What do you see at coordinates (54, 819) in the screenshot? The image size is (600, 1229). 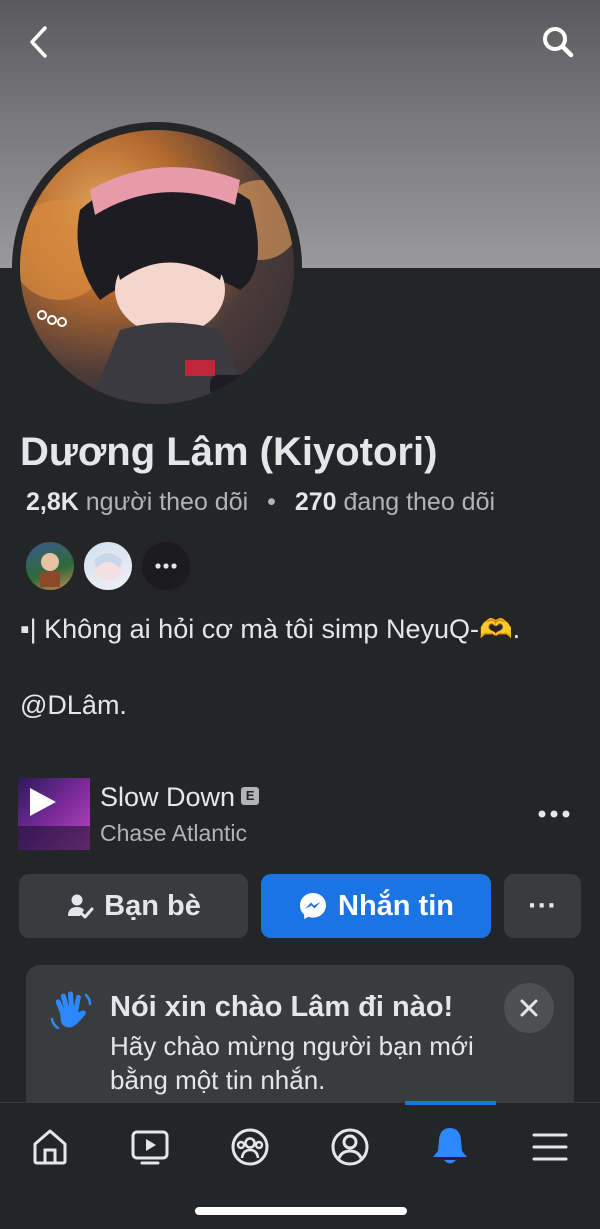 I see `play-icon` at bounding box center [54, 819].